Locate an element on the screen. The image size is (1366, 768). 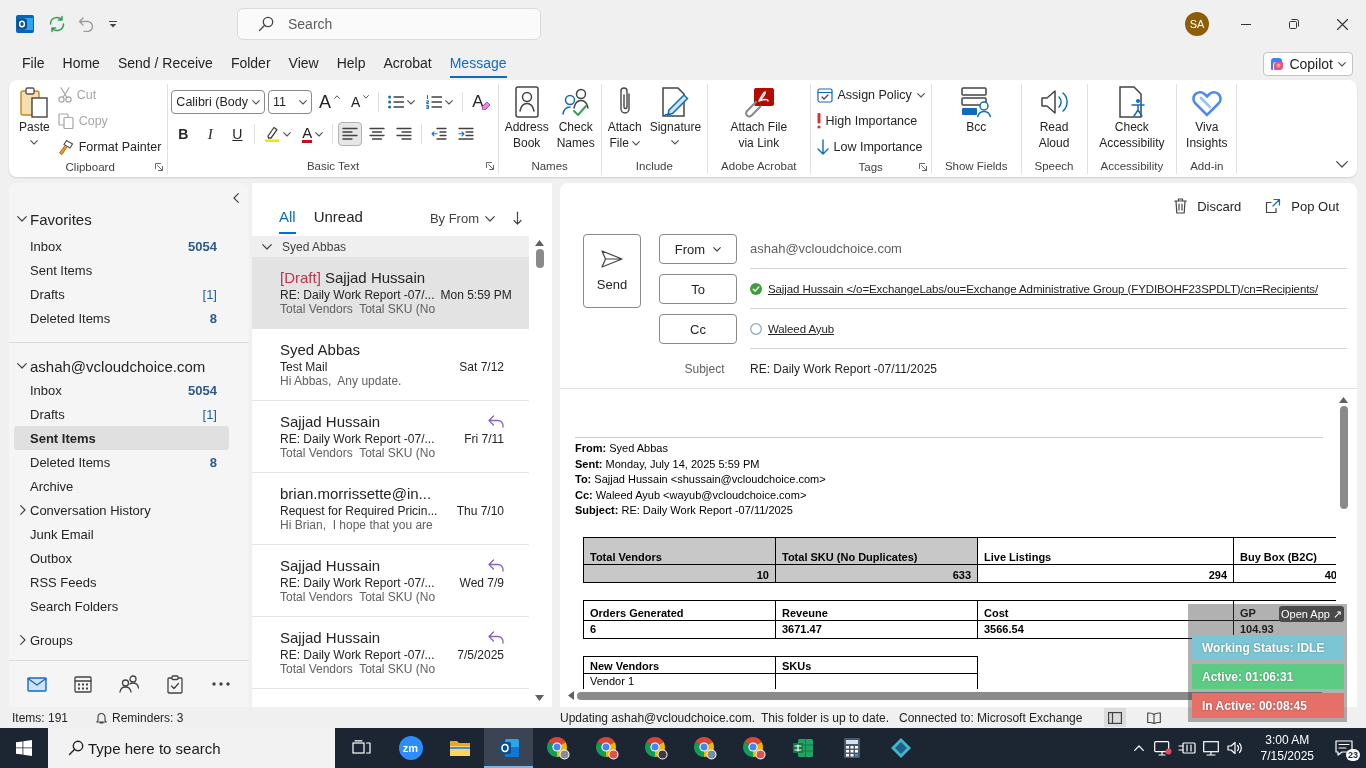
arrow-down-icon is located at coordinates (517, 218).